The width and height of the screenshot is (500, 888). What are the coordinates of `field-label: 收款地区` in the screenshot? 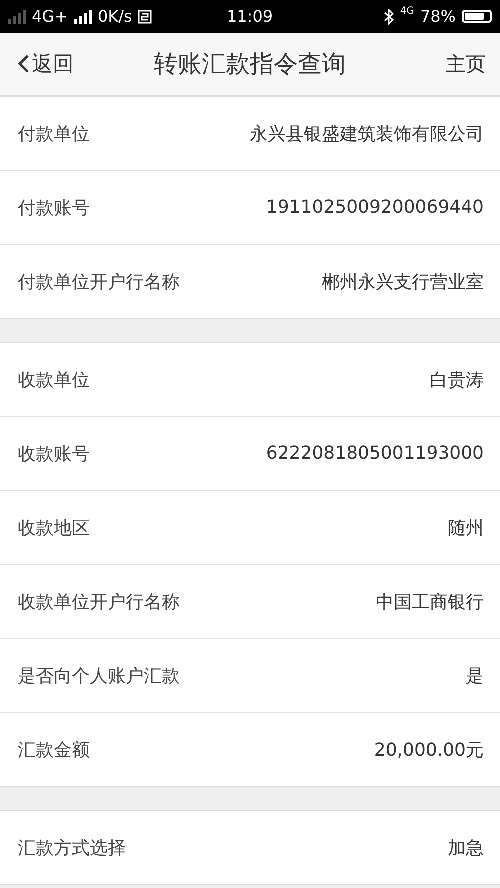 It's located at (54, 528).